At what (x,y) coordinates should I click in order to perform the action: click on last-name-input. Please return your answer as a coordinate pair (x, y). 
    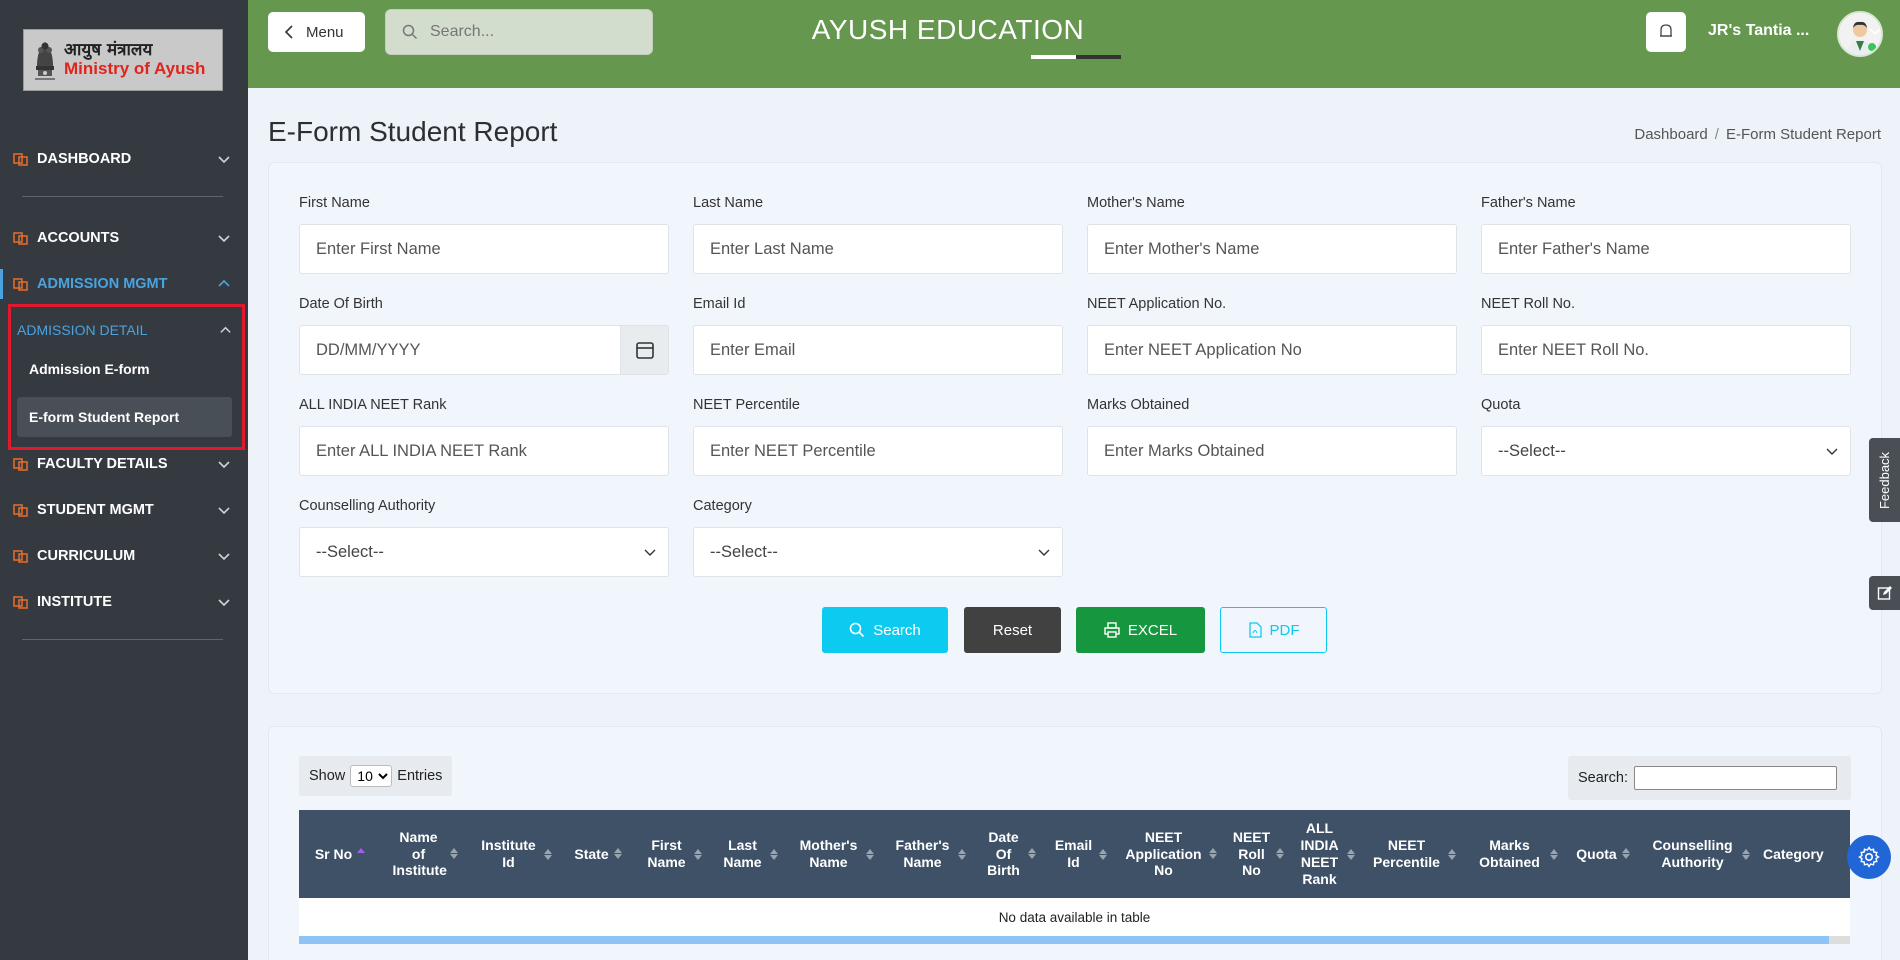
    Looking at the image, I should click on (886, 249).